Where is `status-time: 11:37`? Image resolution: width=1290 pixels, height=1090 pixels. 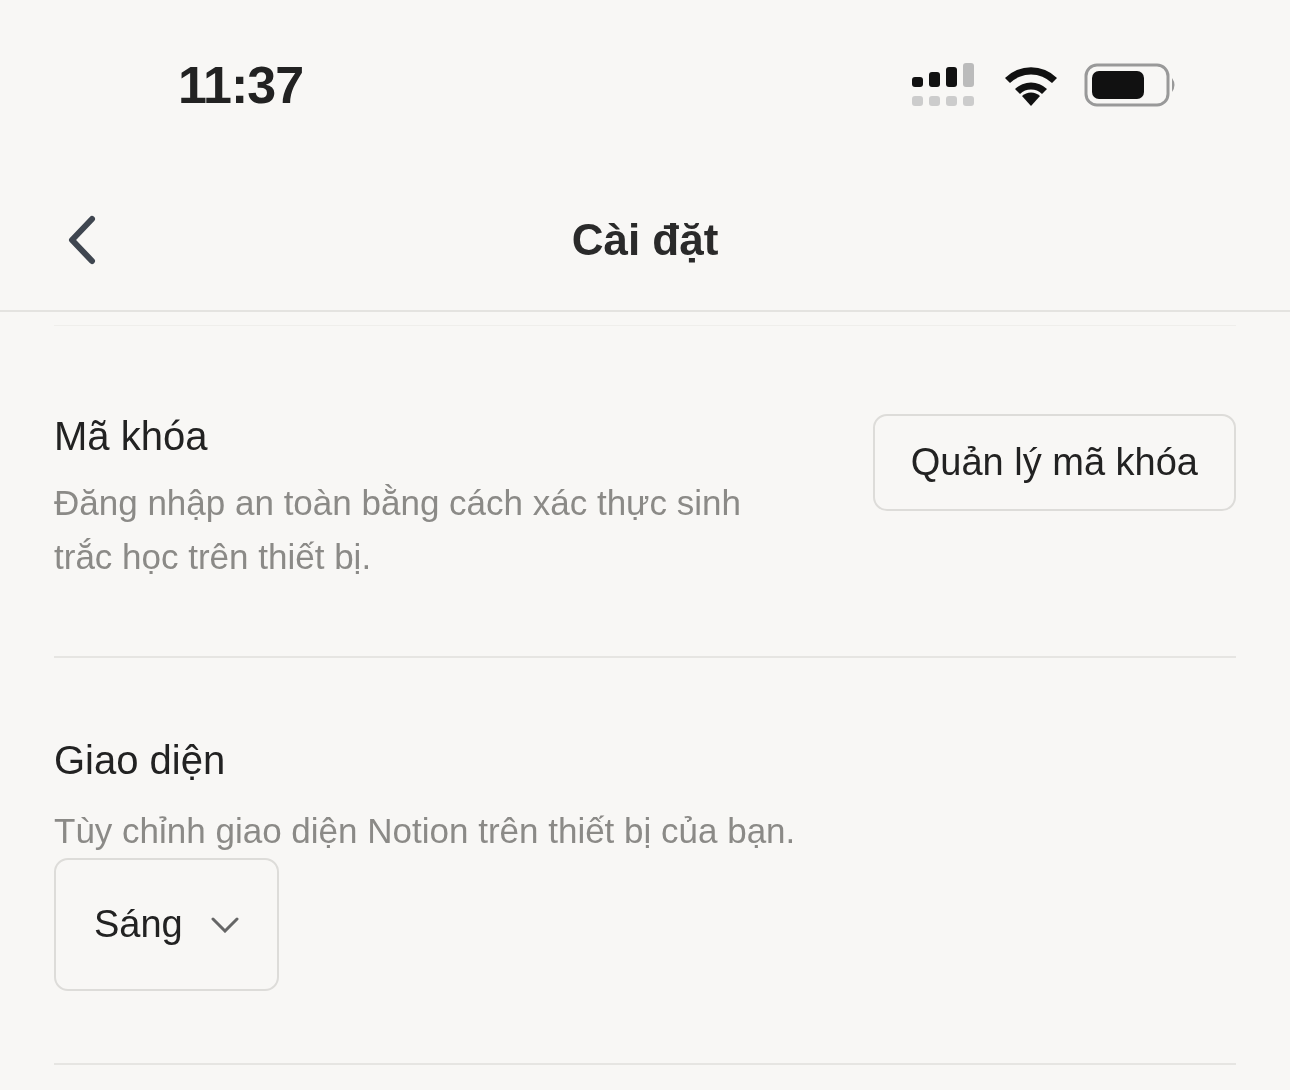
status-time: 11:37 is located at coordinates (241, 85).